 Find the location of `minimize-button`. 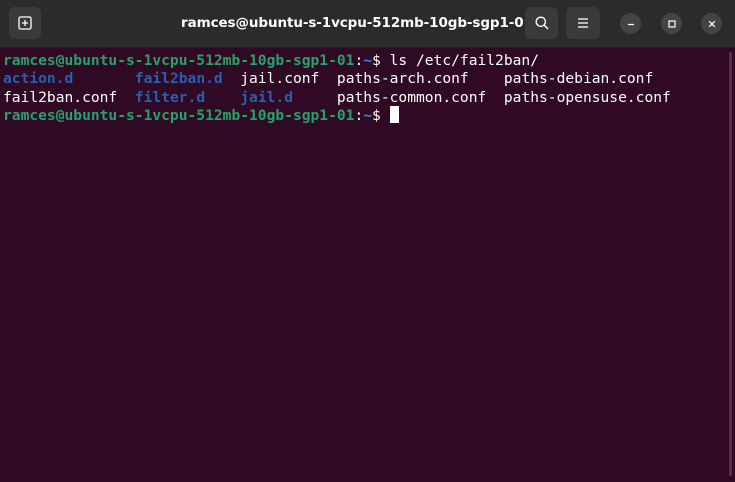

minimize-button is located at coordinates (630, 23).